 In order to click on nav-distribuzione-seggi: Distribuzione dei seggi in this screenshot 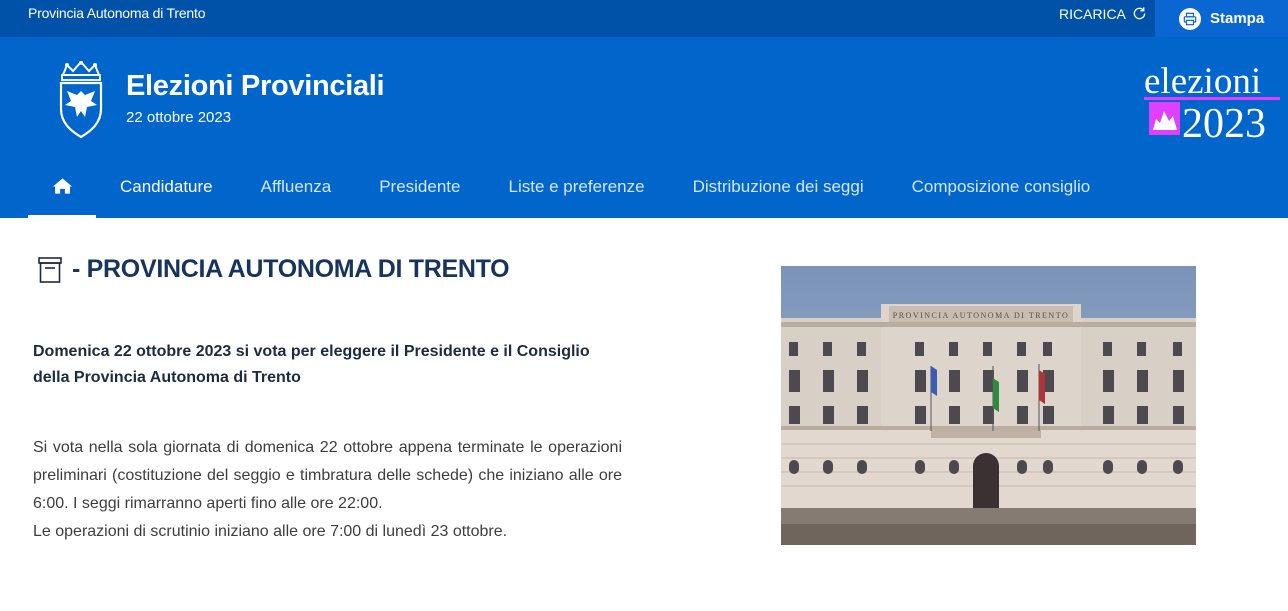, I will do `click(778, 195)`.